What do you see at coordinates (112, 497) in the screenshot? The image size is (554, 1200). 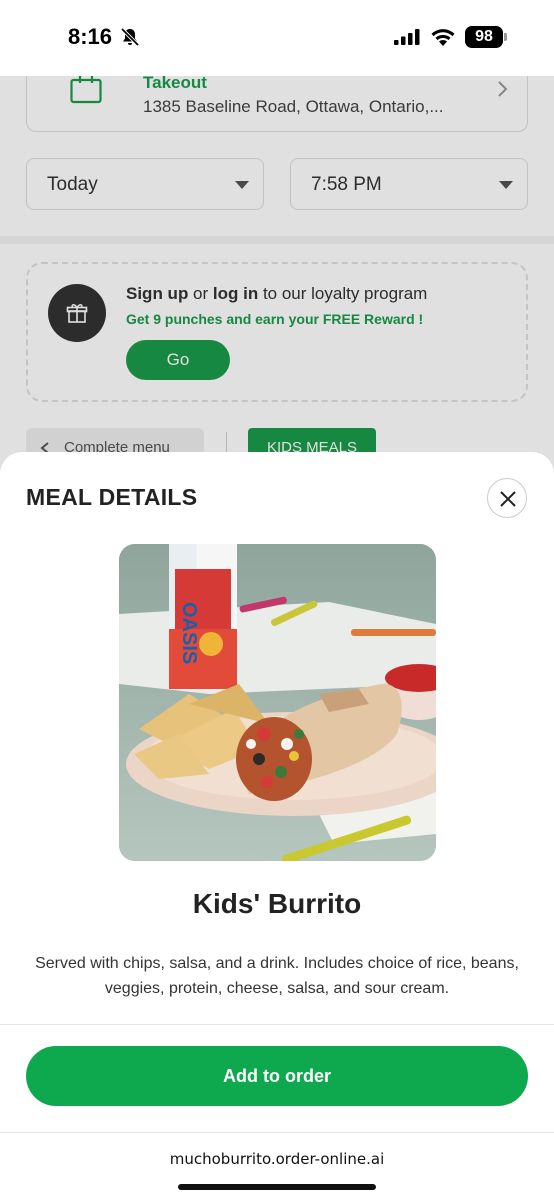 I see `sheet-title: MEAL DETAILS` at bounding box center [112, 497].